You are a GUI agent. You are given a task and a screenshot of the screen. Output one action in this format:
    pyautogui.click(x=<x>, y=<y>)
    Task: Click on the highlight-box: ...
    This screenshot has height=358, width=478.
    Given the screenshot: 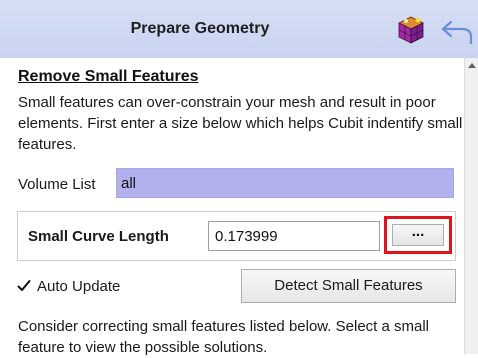 What is the action you would take?
    pyautogui.click(x=418, y=235)
    